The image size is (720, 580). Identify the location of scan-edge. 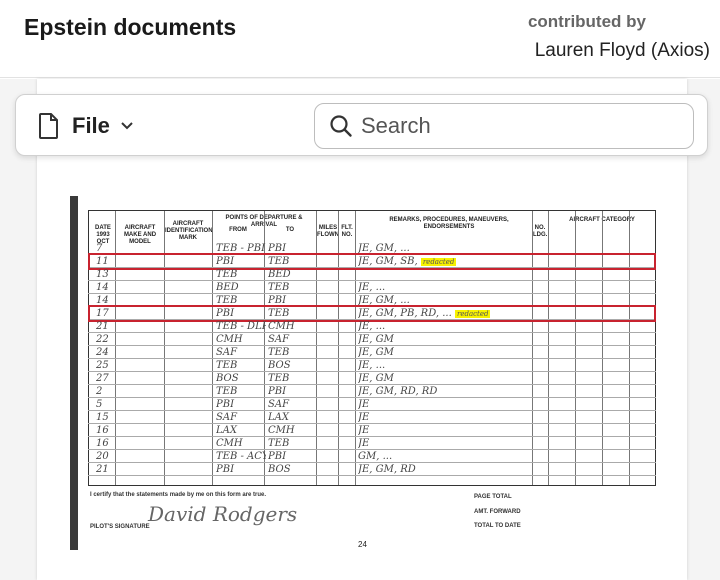
(74, 373).